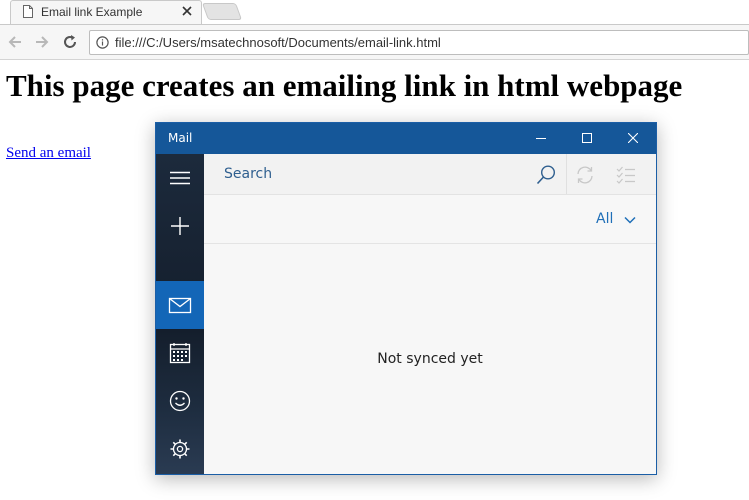 This screenshot has height=500, width=749. What do you see at coordinates (430, 243) in the screenshot?
I see `header-divider` at bounding box center [430, 243].